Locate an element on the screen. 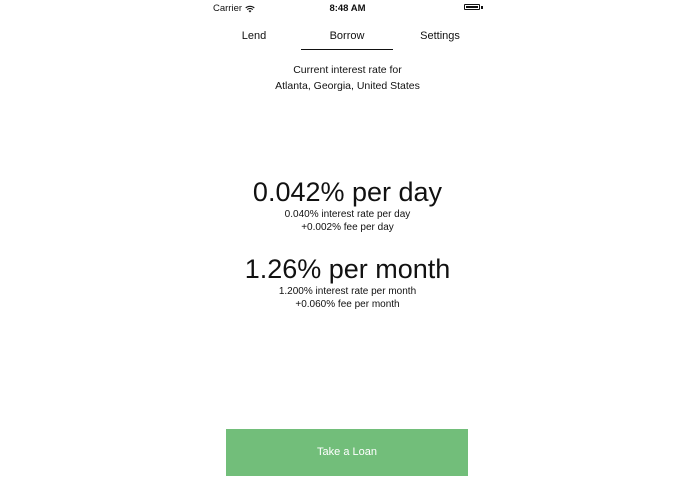 Image resolution: width=695 pixels, height=494 pixels. selected-tab-indicator is located at coordinates (347, 49).